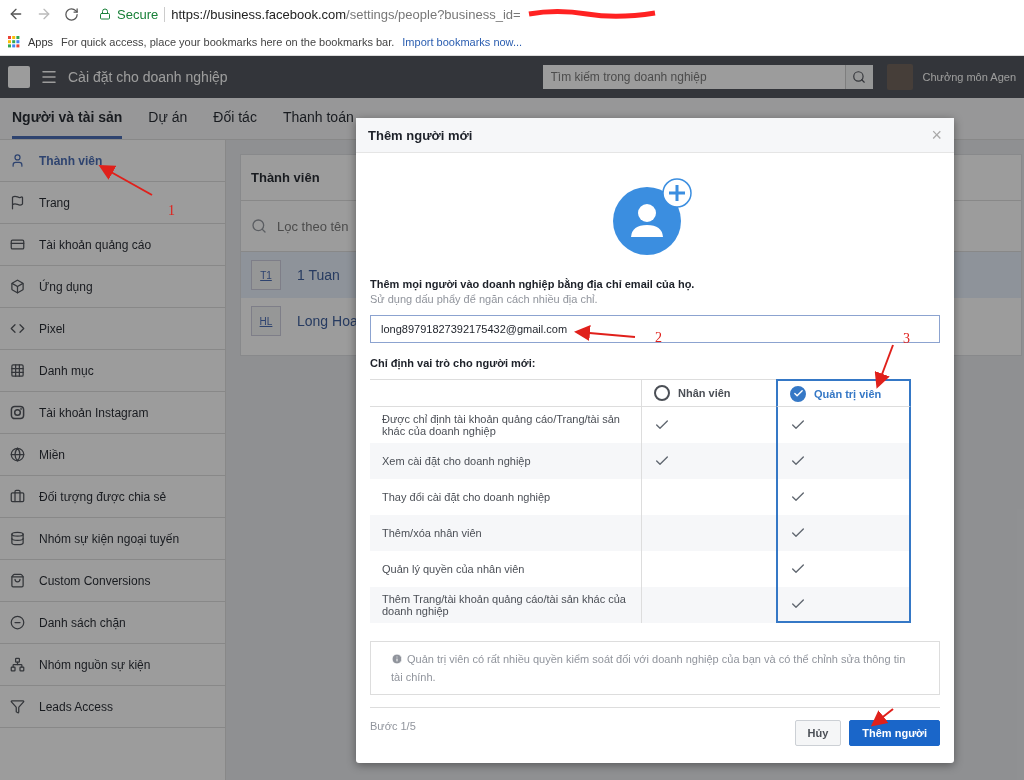 The image size is (1024, 780). Describe the element at coordinates (17, 496) in the screenshot. I see `briefcase-icon` at that location.